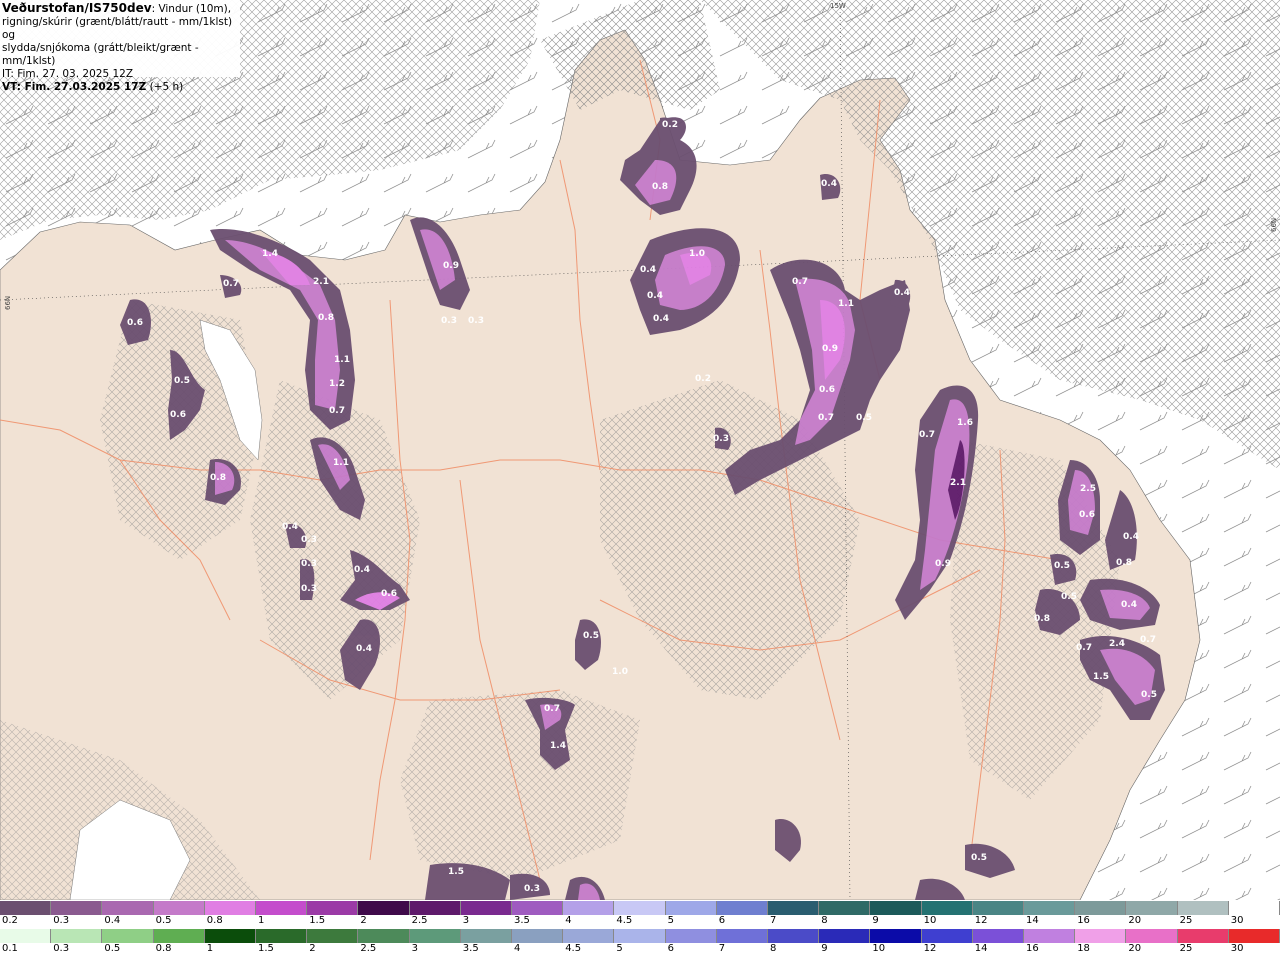 The width and height of the screenshot is (1280, 958). I want to click on legend-label: 25, so click(1186, 948).